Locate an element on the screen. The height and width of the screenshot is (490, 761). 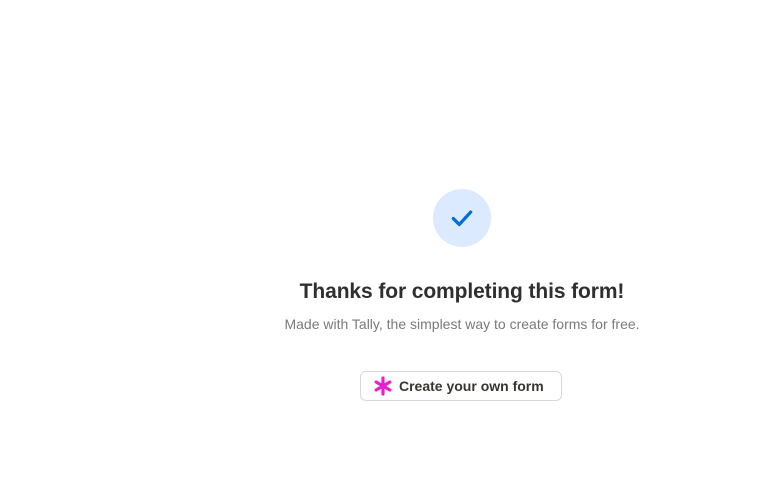
page-title: Thanks for completing this form! is located at coordinates (462, 291).